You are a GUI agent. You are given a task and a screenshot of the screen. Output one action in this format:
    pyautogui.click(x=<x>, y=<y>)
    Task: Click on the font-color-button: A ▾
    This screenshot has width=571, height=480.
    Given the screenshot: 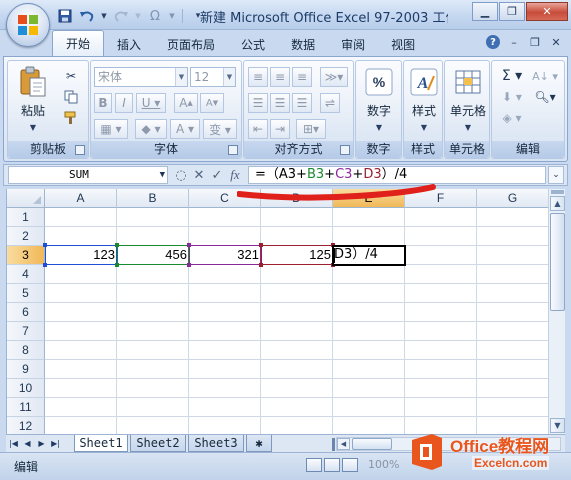 What is the action you would take?
    pyautogui.click(x=185, y=129)
    